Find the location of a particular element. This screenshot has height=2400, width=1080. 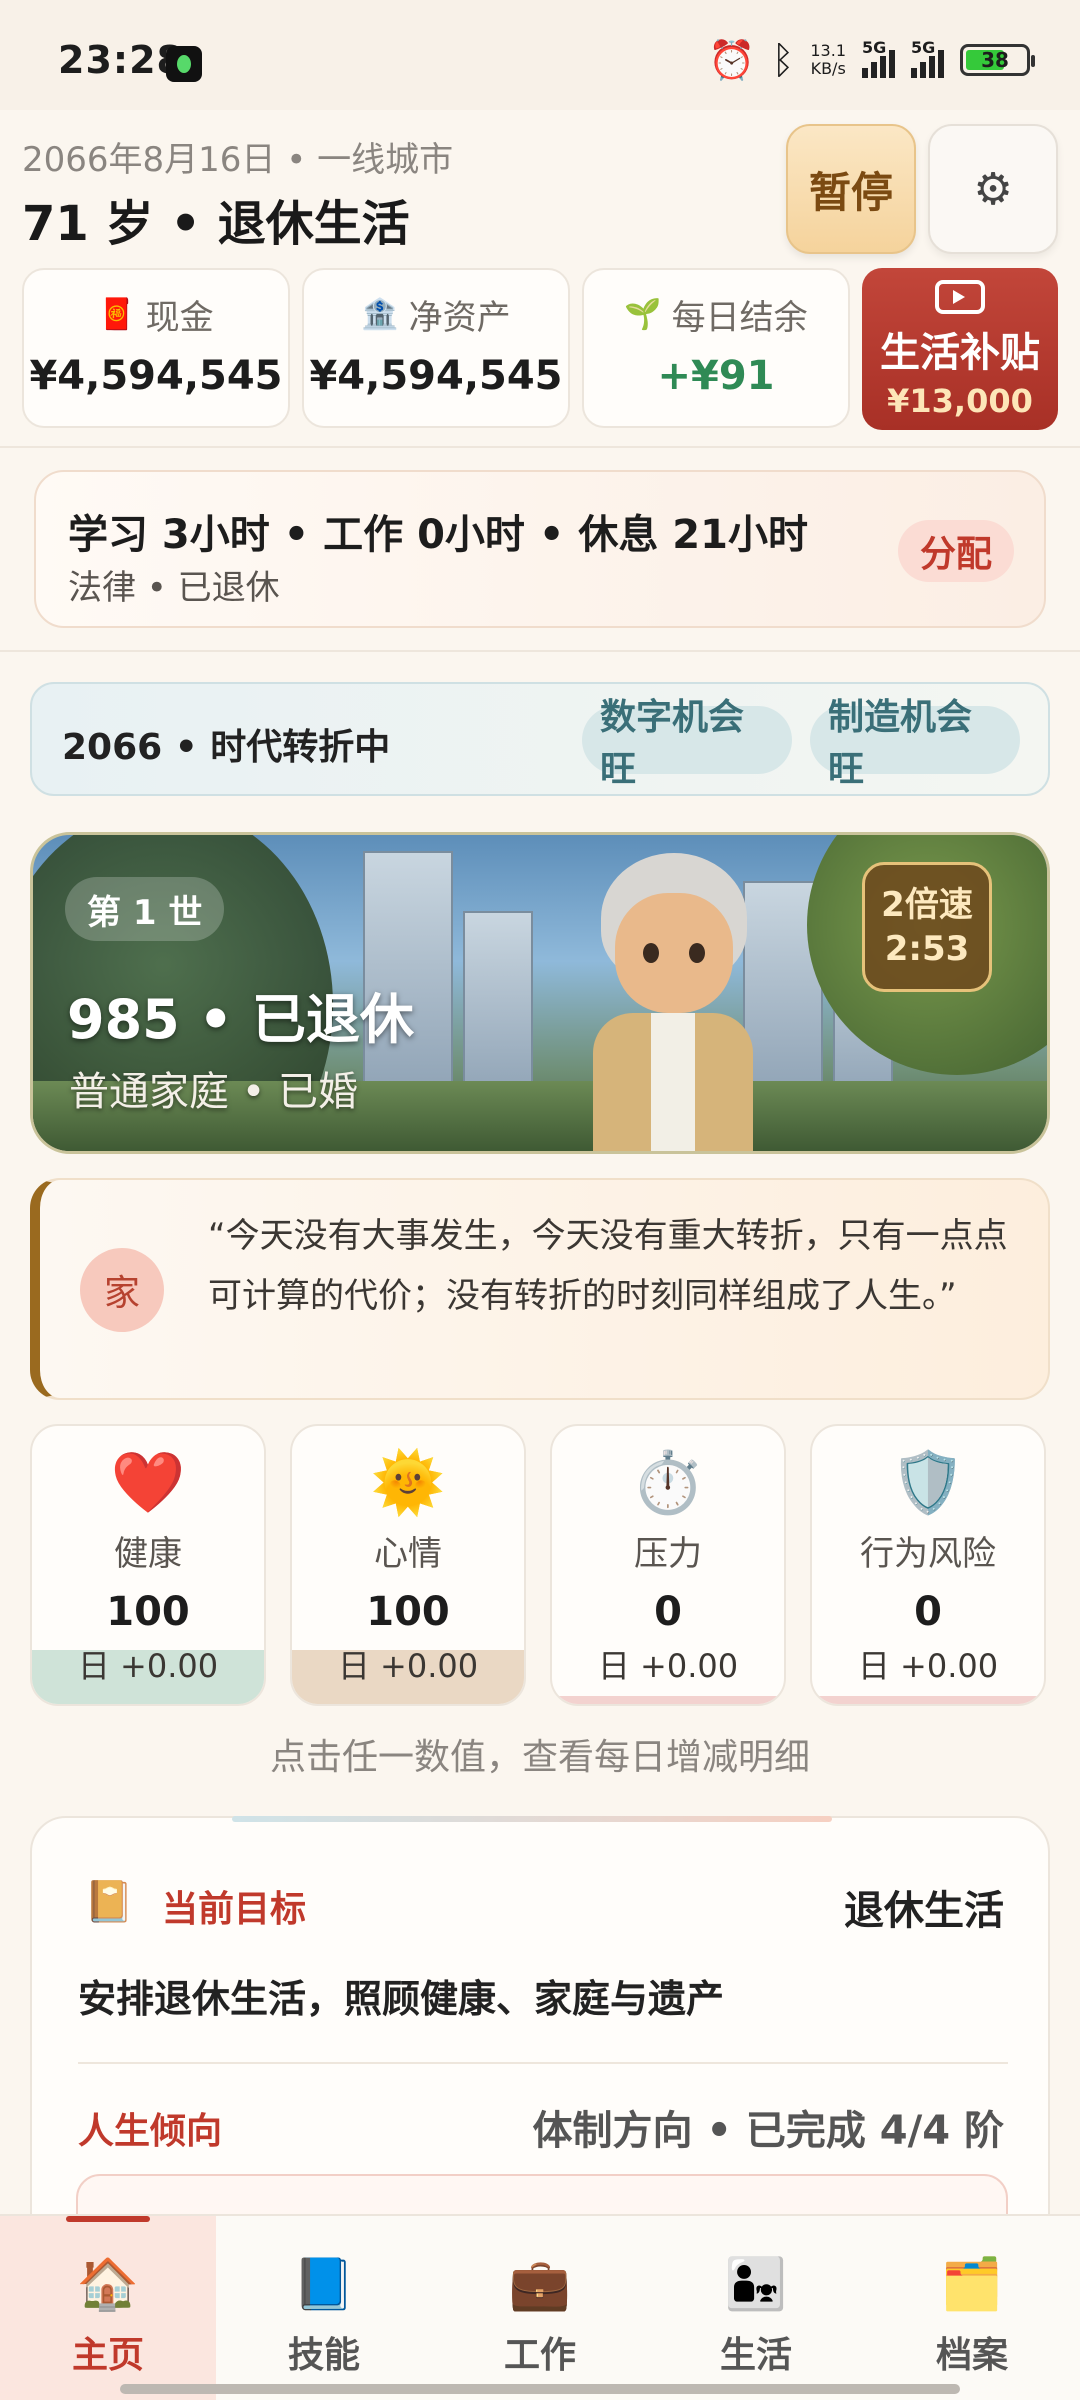

heart-icon: ❤️ is located at coordinates (148, 1483).